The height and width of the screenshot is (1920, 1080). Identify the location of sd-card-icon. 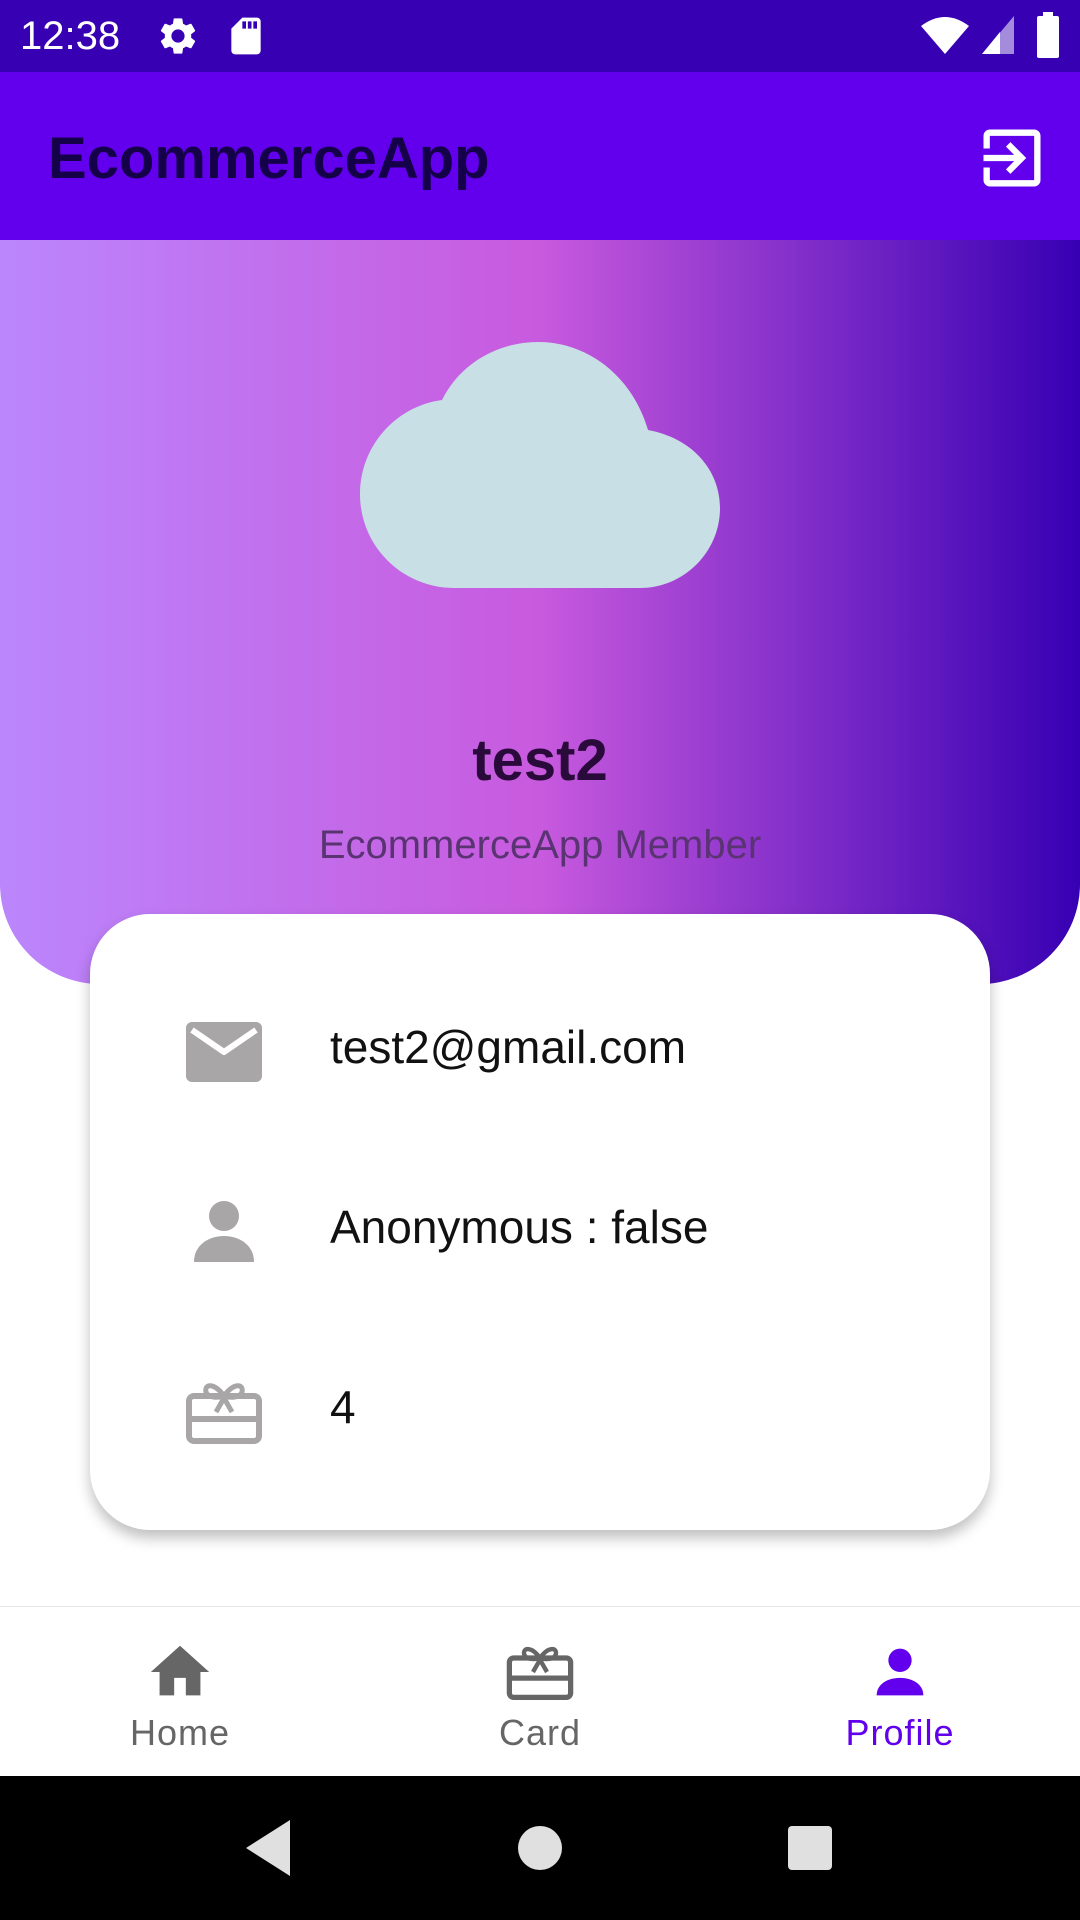
(246, 36).